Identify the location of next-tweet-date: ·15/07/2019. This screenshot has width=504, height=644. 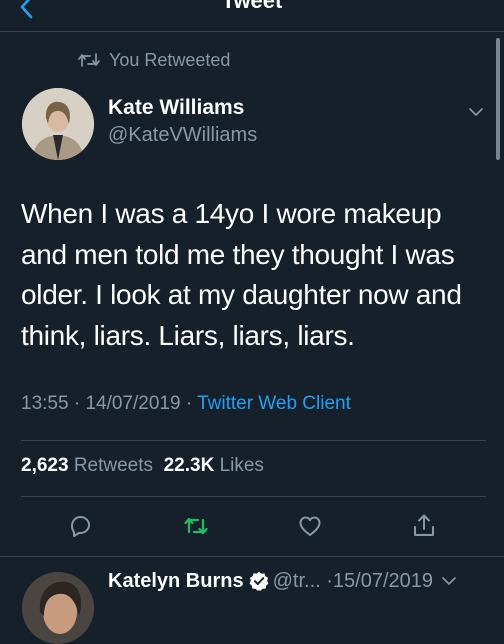
(380, 580).